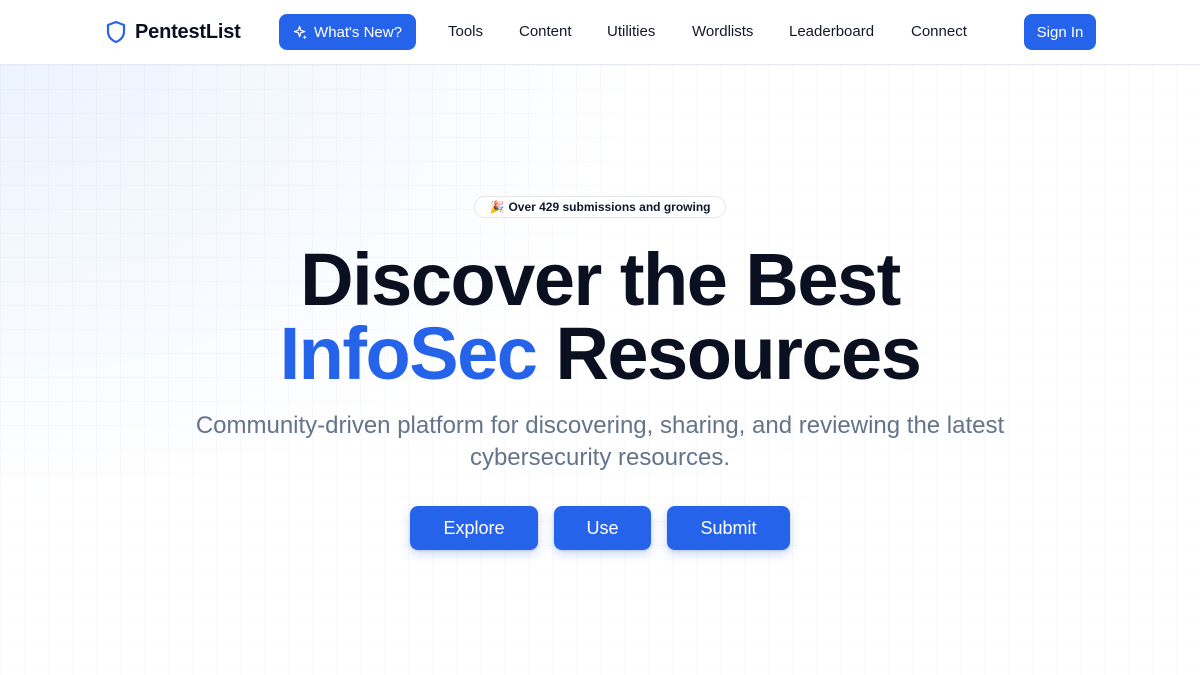 This screenshot has width=1200, height=675. I want to click on nav-connect: Connect, so click(939, 32).